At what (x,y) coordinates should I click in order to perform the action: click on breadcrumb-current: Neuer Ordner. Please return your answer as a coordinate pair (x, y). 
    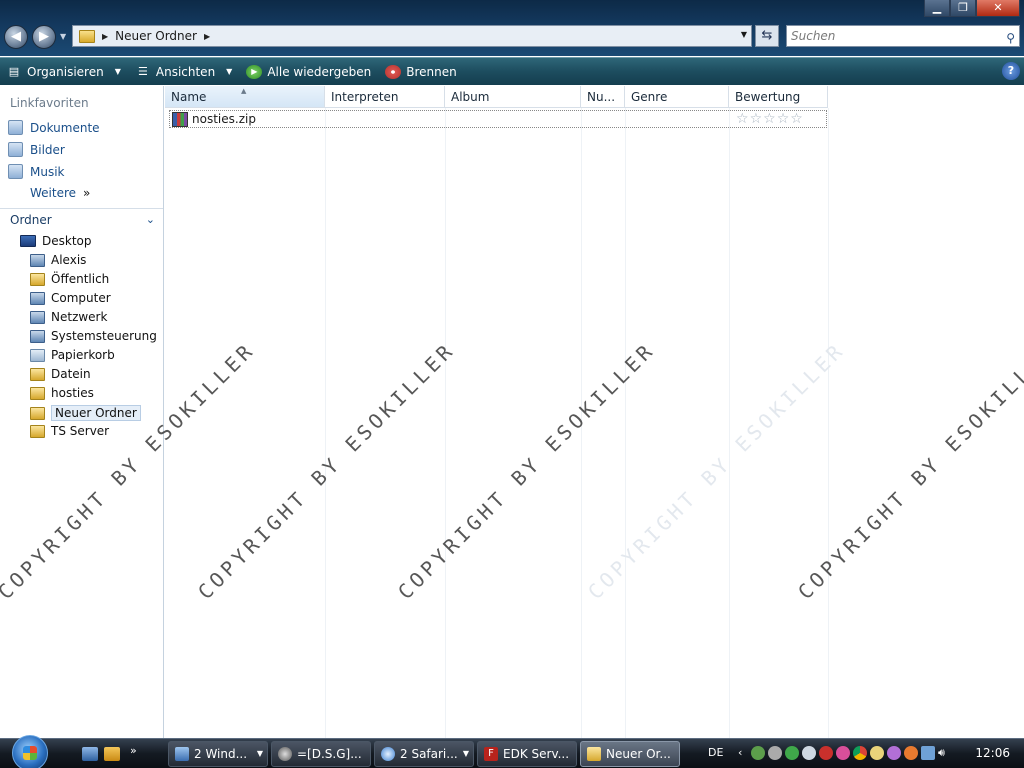
    Looking at the image, I should click on (156, 36).